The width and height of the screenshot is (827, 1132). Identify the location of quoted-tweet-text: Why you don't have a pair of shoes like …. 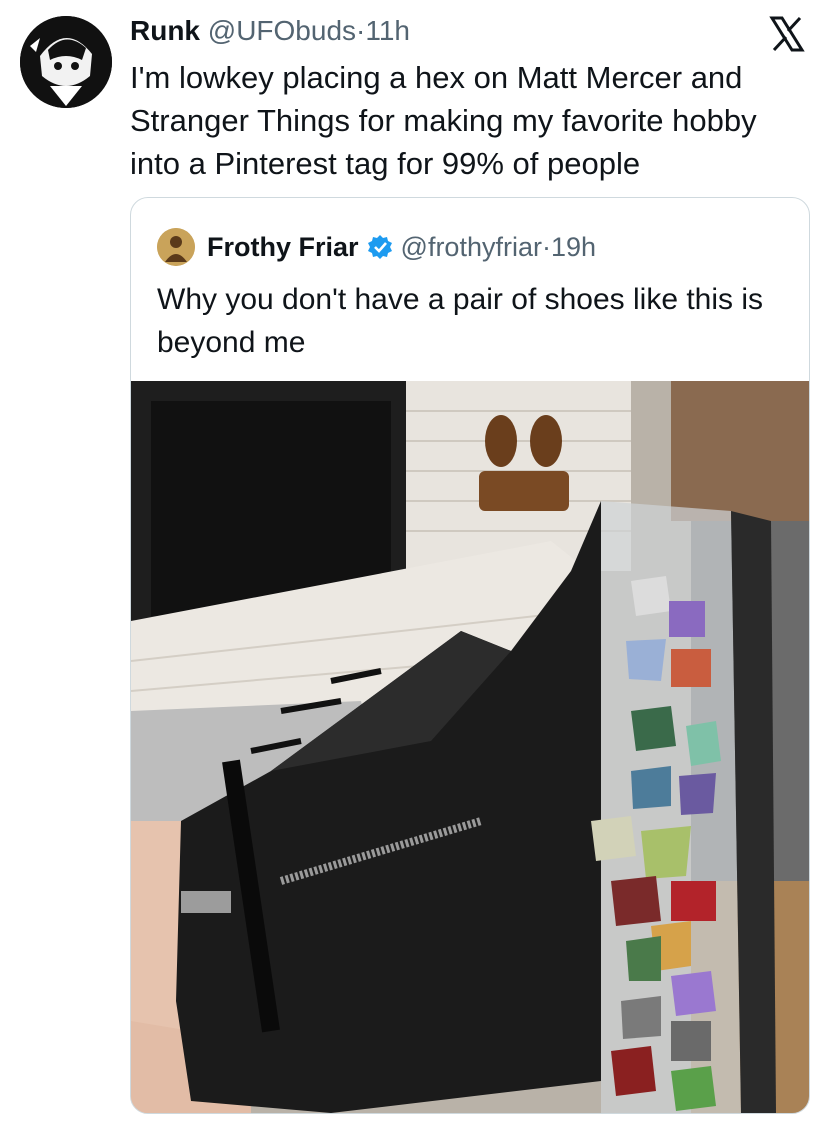
(460, 321).